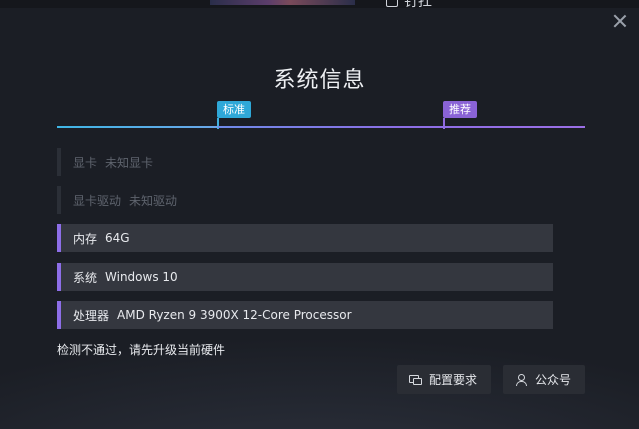  Describe the element at coordinates (305, 277) in the screenshot. I see `spec-row-os: 系统 Windows 10` at that location.